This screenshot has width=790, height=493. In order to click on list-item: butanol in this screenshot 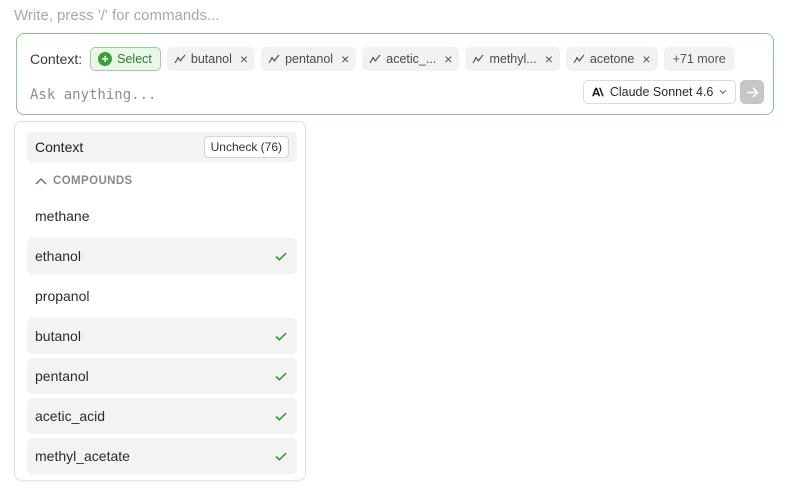, I will do `click(162, 336)`.